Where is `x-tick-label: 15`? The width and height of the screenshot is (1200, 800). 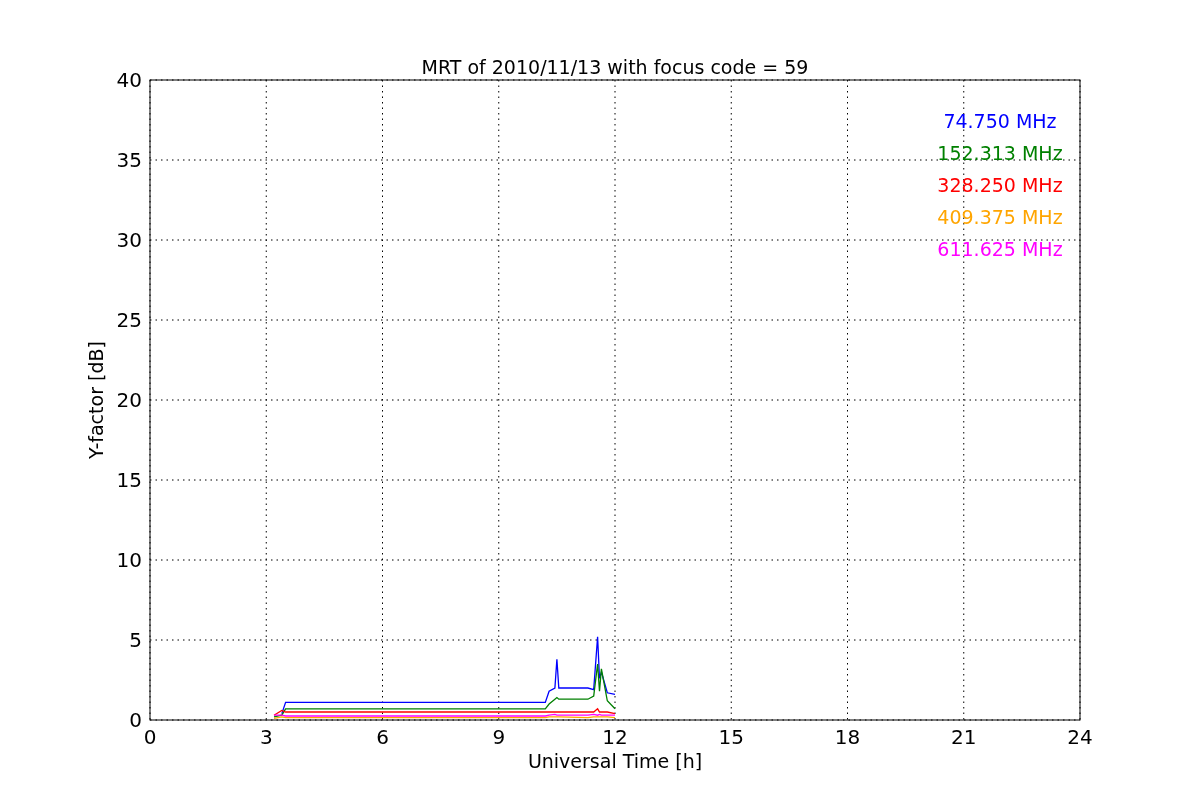 x-tick-label: 15 is located at coordinates (731, 737).